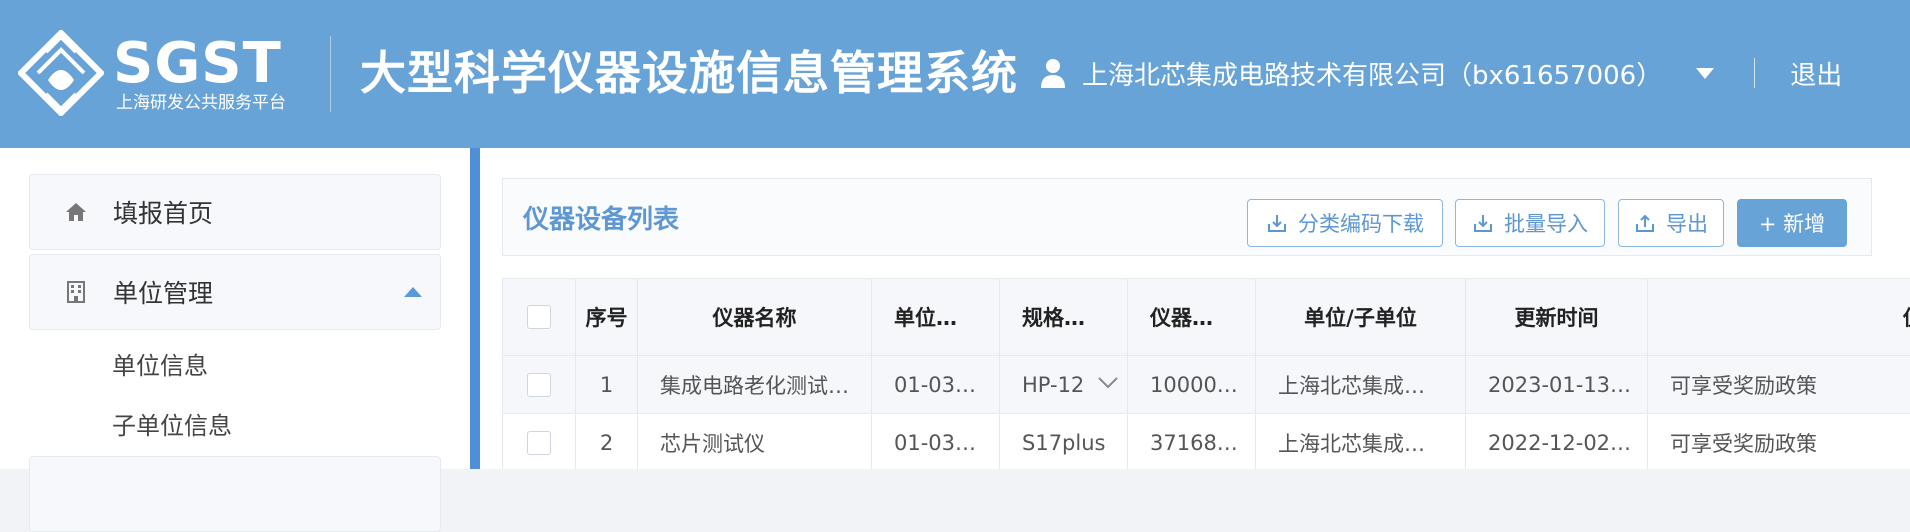 Image resolution: width=1910 pixels, height=532 pixels. I want to click on list-header: 仪器设备列表 分类编码下载 批量导入 导出 + 新增, so click(1187, 217).